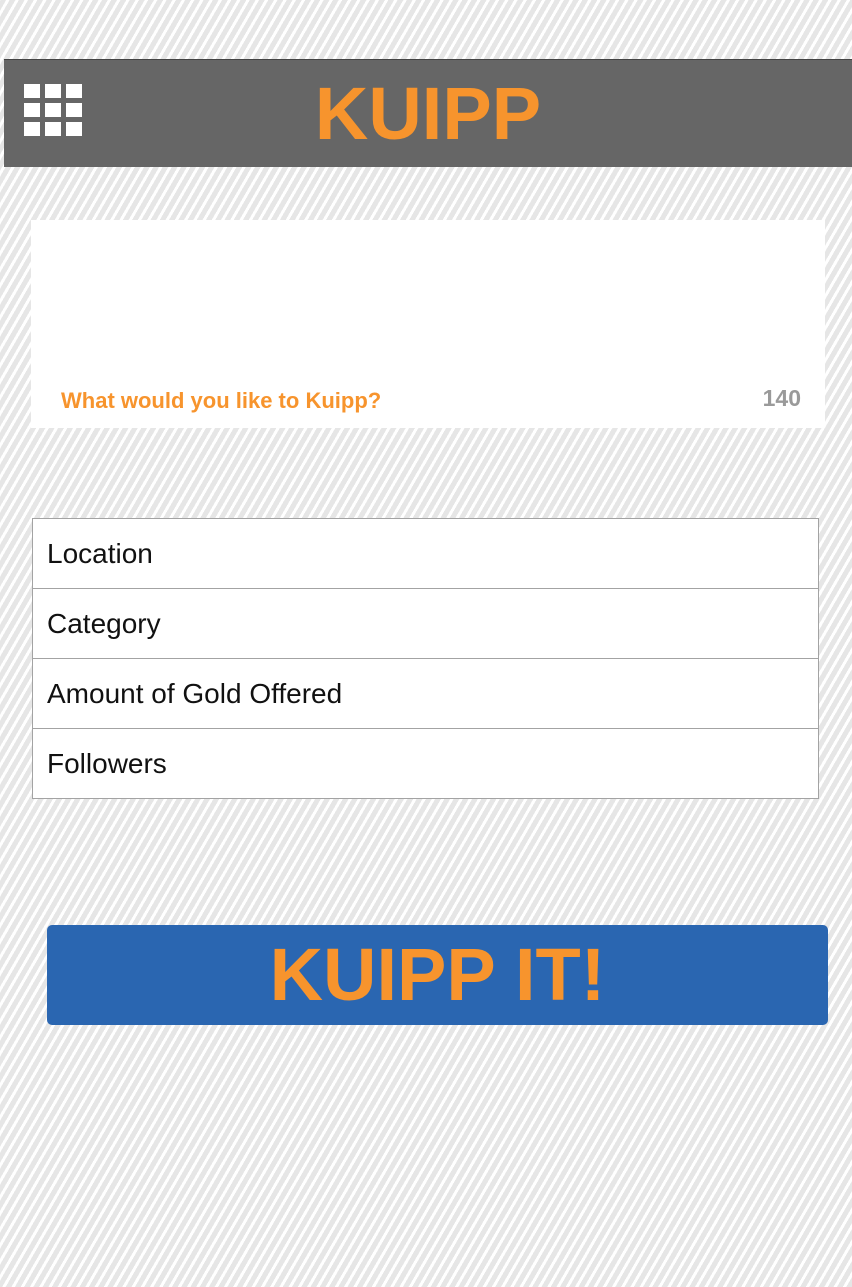 Image resolution: width=852 pixels, height=1287 pixels. What do you see at coordinates (425, 694) in the screenshot?
I see `option-gold-offered: Amount of Gold Offered` at bounding box center [425, 694].